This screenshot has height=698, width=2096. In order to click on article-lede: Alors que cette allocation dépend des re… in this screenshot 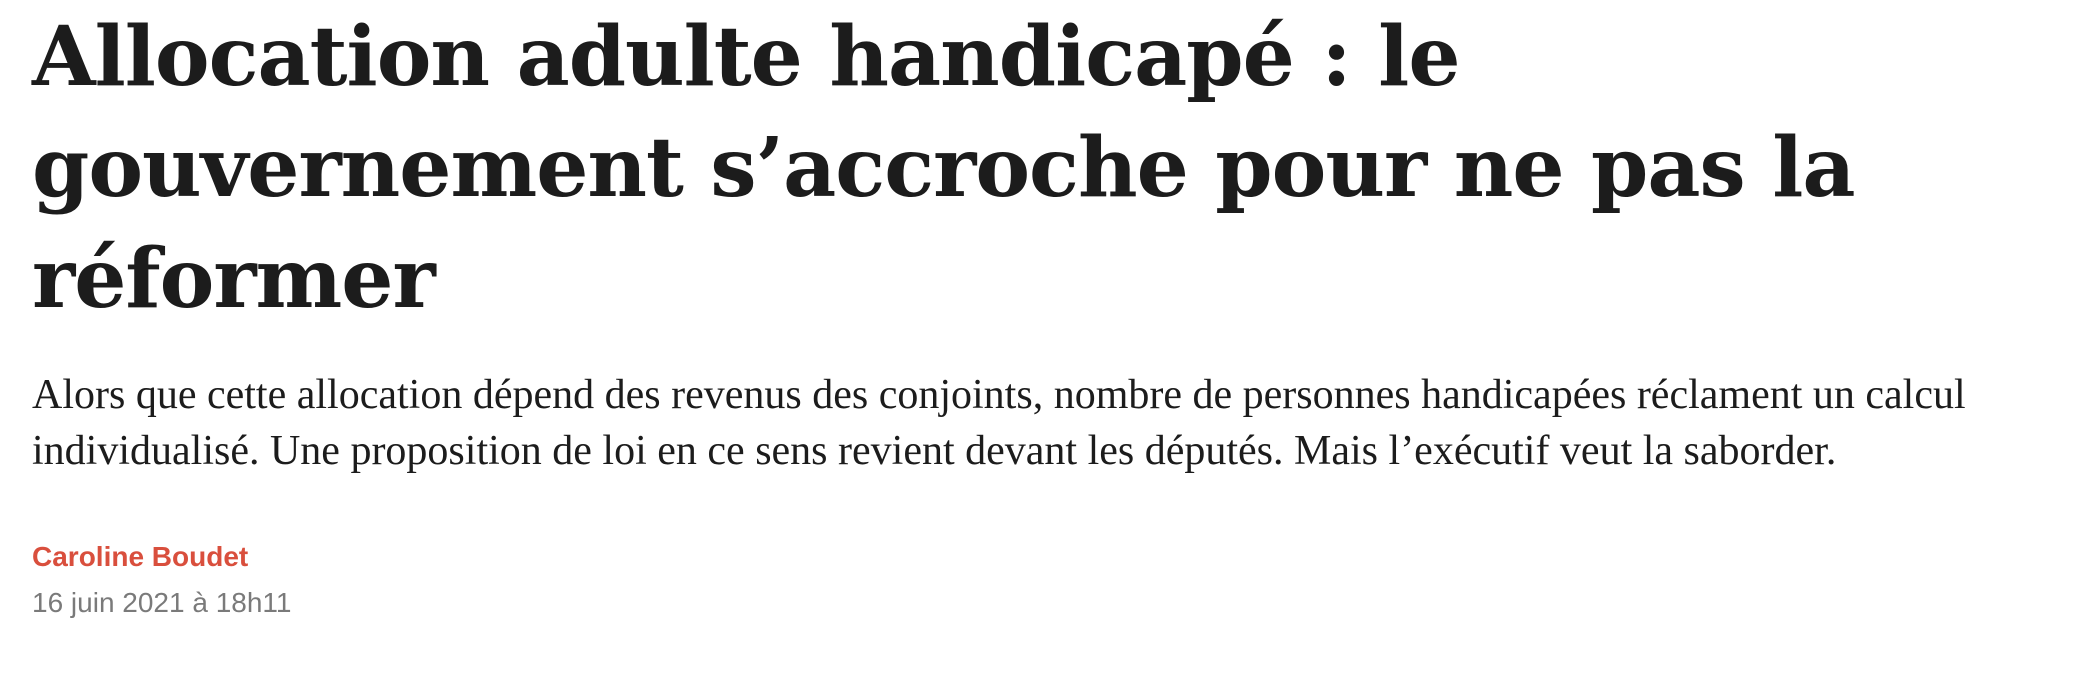, I will do `click(999, 423)`.